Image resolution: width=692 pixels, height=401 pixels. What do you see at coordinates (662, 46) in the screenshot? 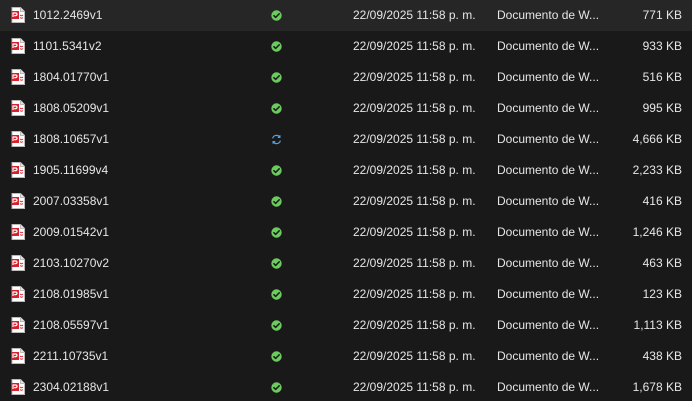
I see `file-size: 933 KB` at bounding box center [662, 46].